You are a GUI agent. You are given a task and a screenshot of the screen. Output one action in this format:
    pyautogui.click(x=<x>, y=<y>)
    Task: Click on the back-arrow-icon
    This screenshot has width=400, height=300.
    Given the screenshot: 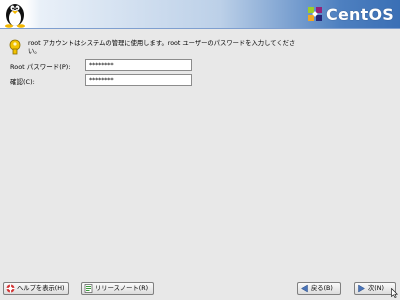 What is the action you would take?
    pyautogui.click(x=304, y=288)
    